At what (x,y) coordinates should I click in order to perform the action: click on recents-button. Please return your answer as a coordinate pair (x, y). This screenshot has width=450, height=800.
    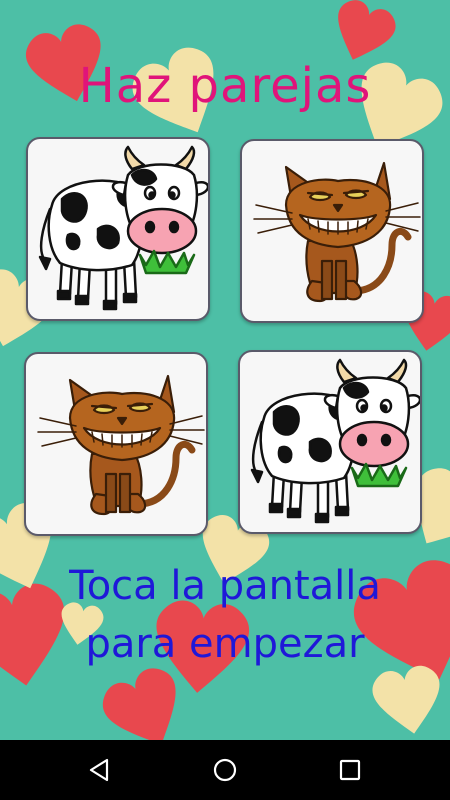
    Looking at the image, I should click on (350, 770).